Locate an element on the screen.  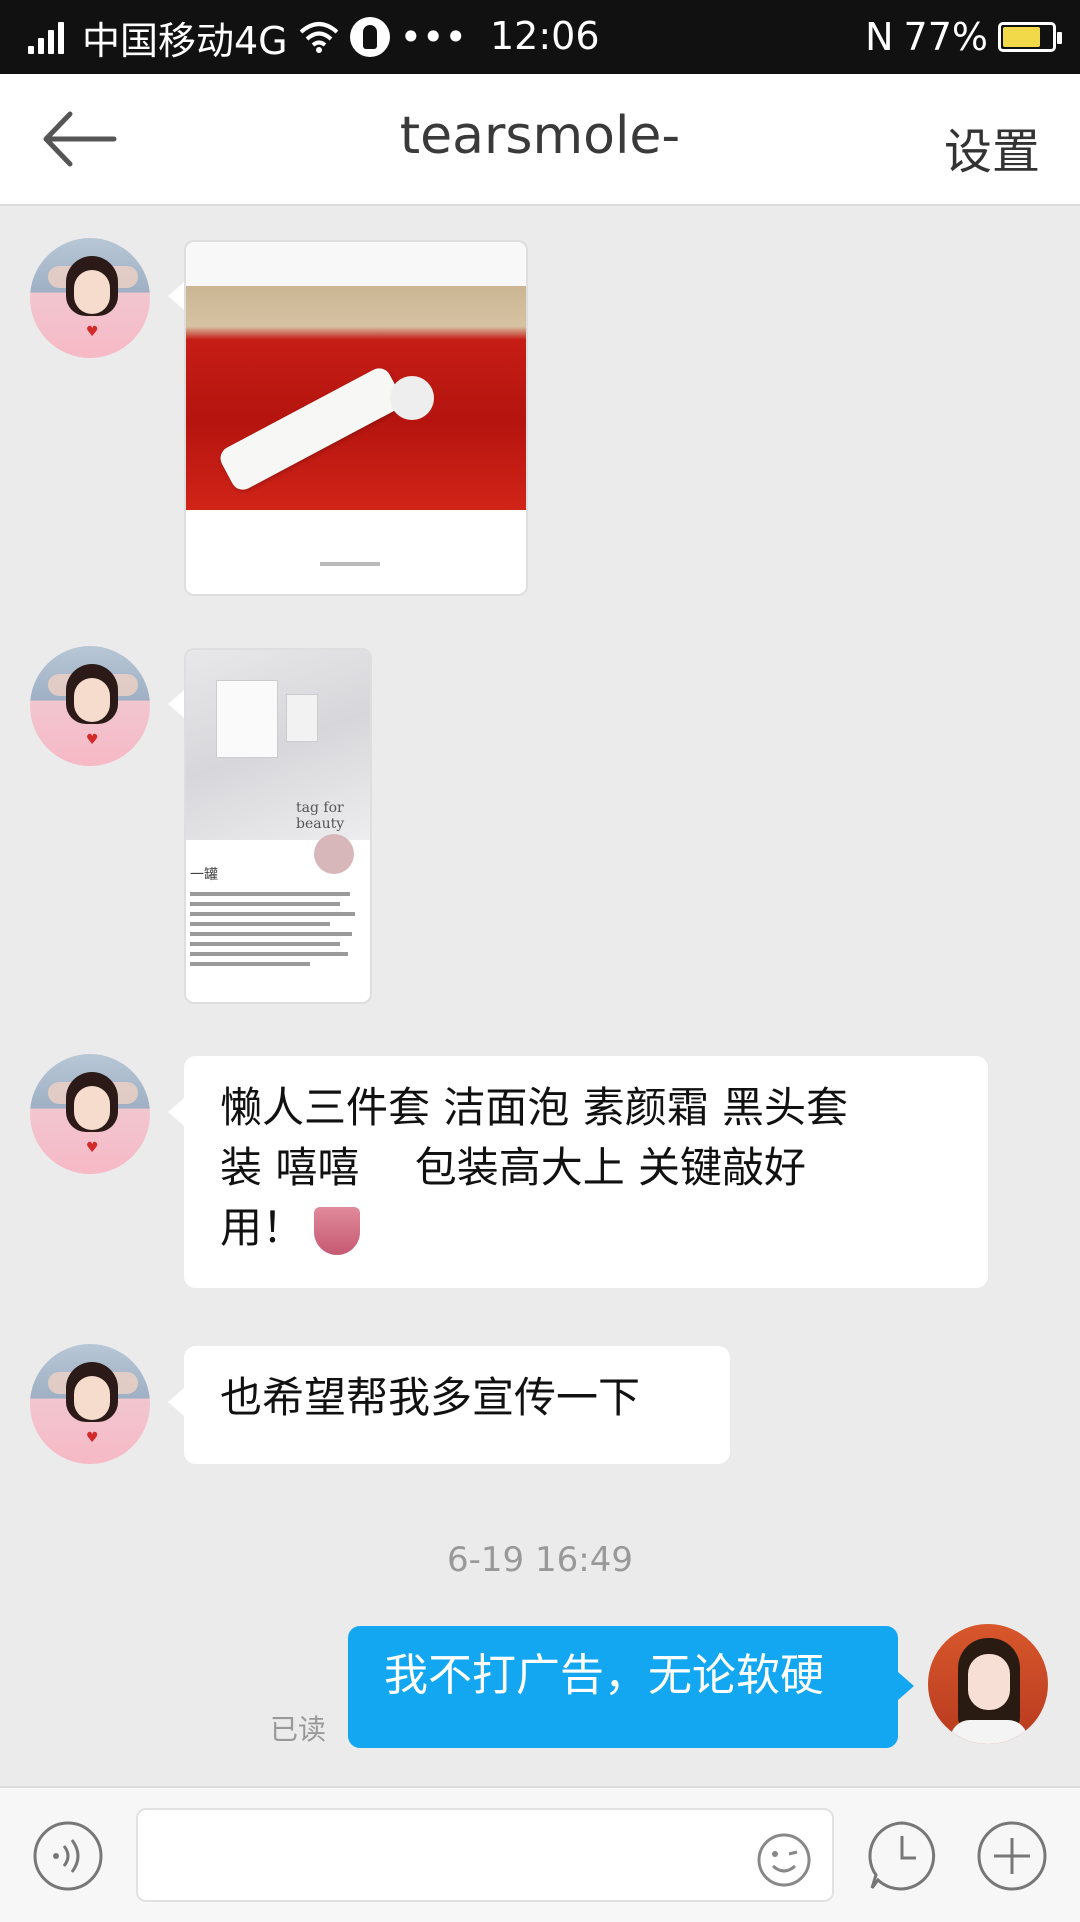
settings-button: 设置 is located at coordinates (992, 147).